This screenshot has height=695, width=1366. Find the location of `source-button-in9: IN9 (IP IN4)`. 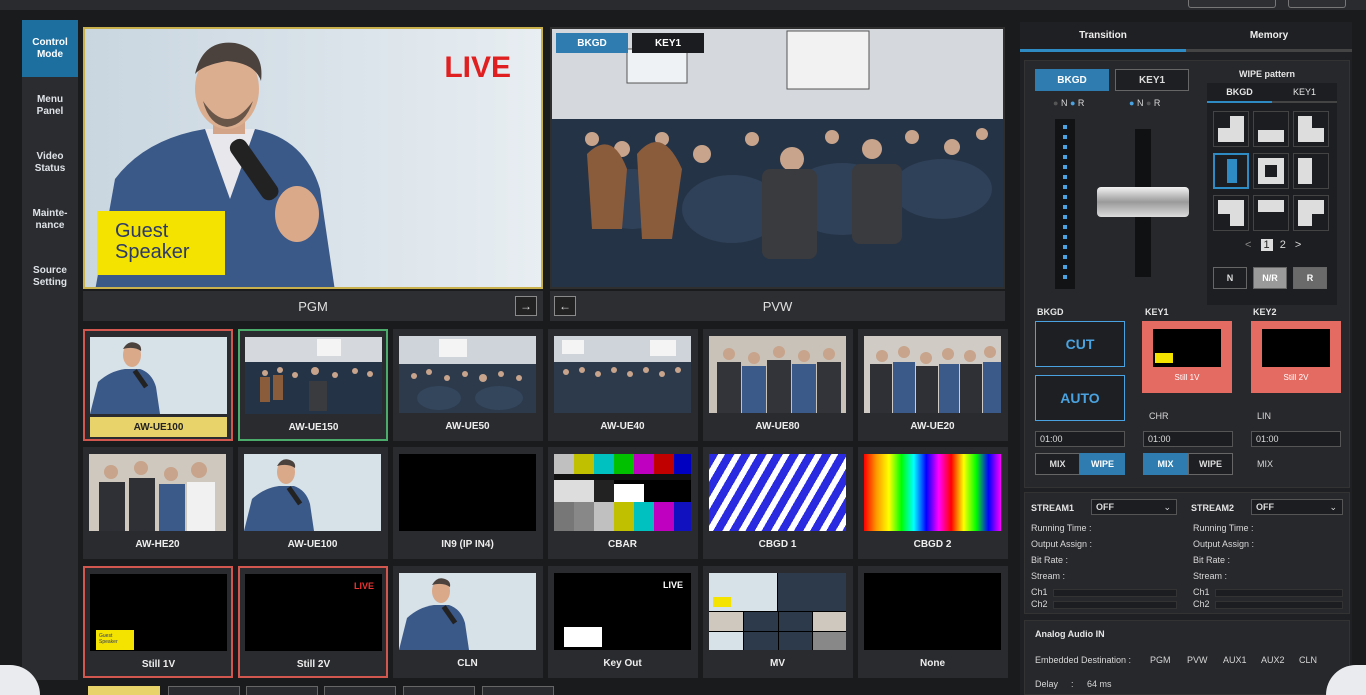

source-button-in9: IN9 (IP IN4) is located at coordinates (468, 503).